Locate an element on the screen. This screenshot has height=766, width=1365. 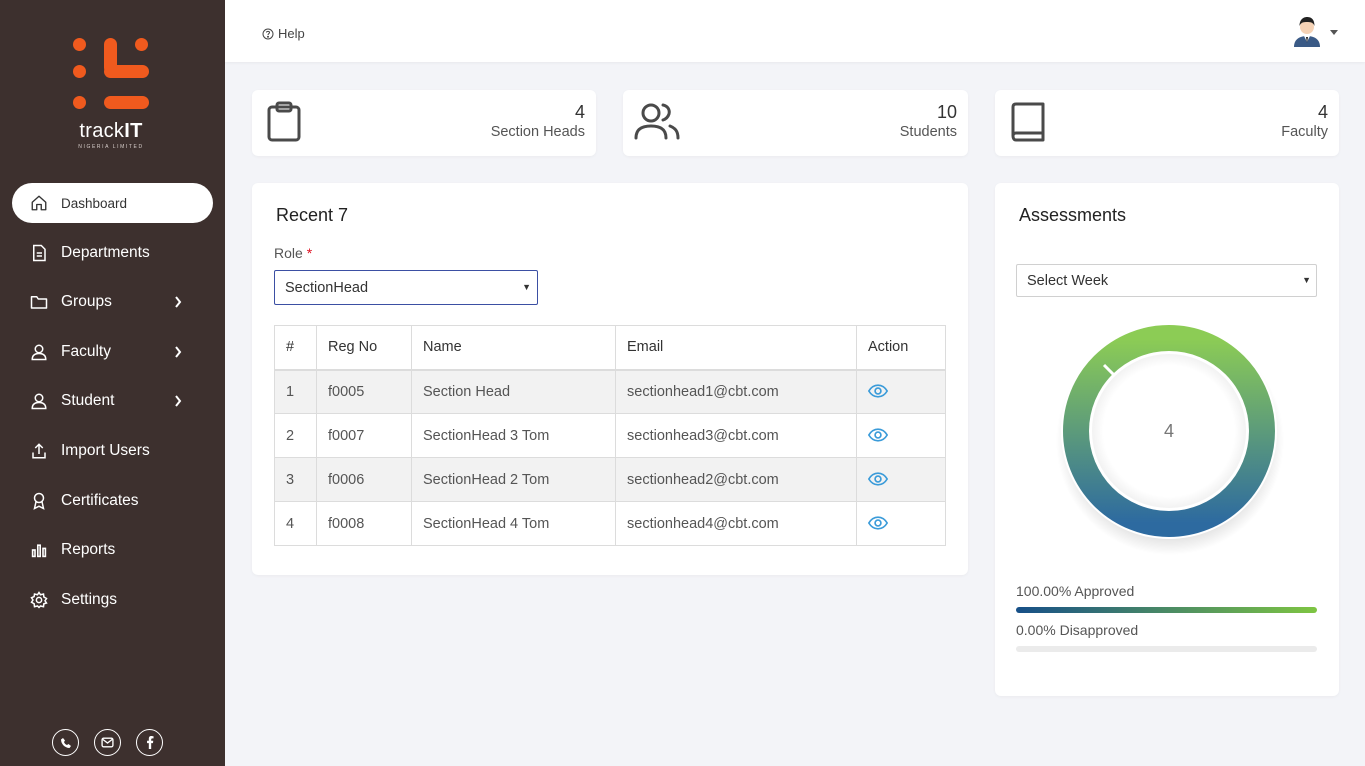
table-cell-num: 2 is located at coordinates (295, 435).